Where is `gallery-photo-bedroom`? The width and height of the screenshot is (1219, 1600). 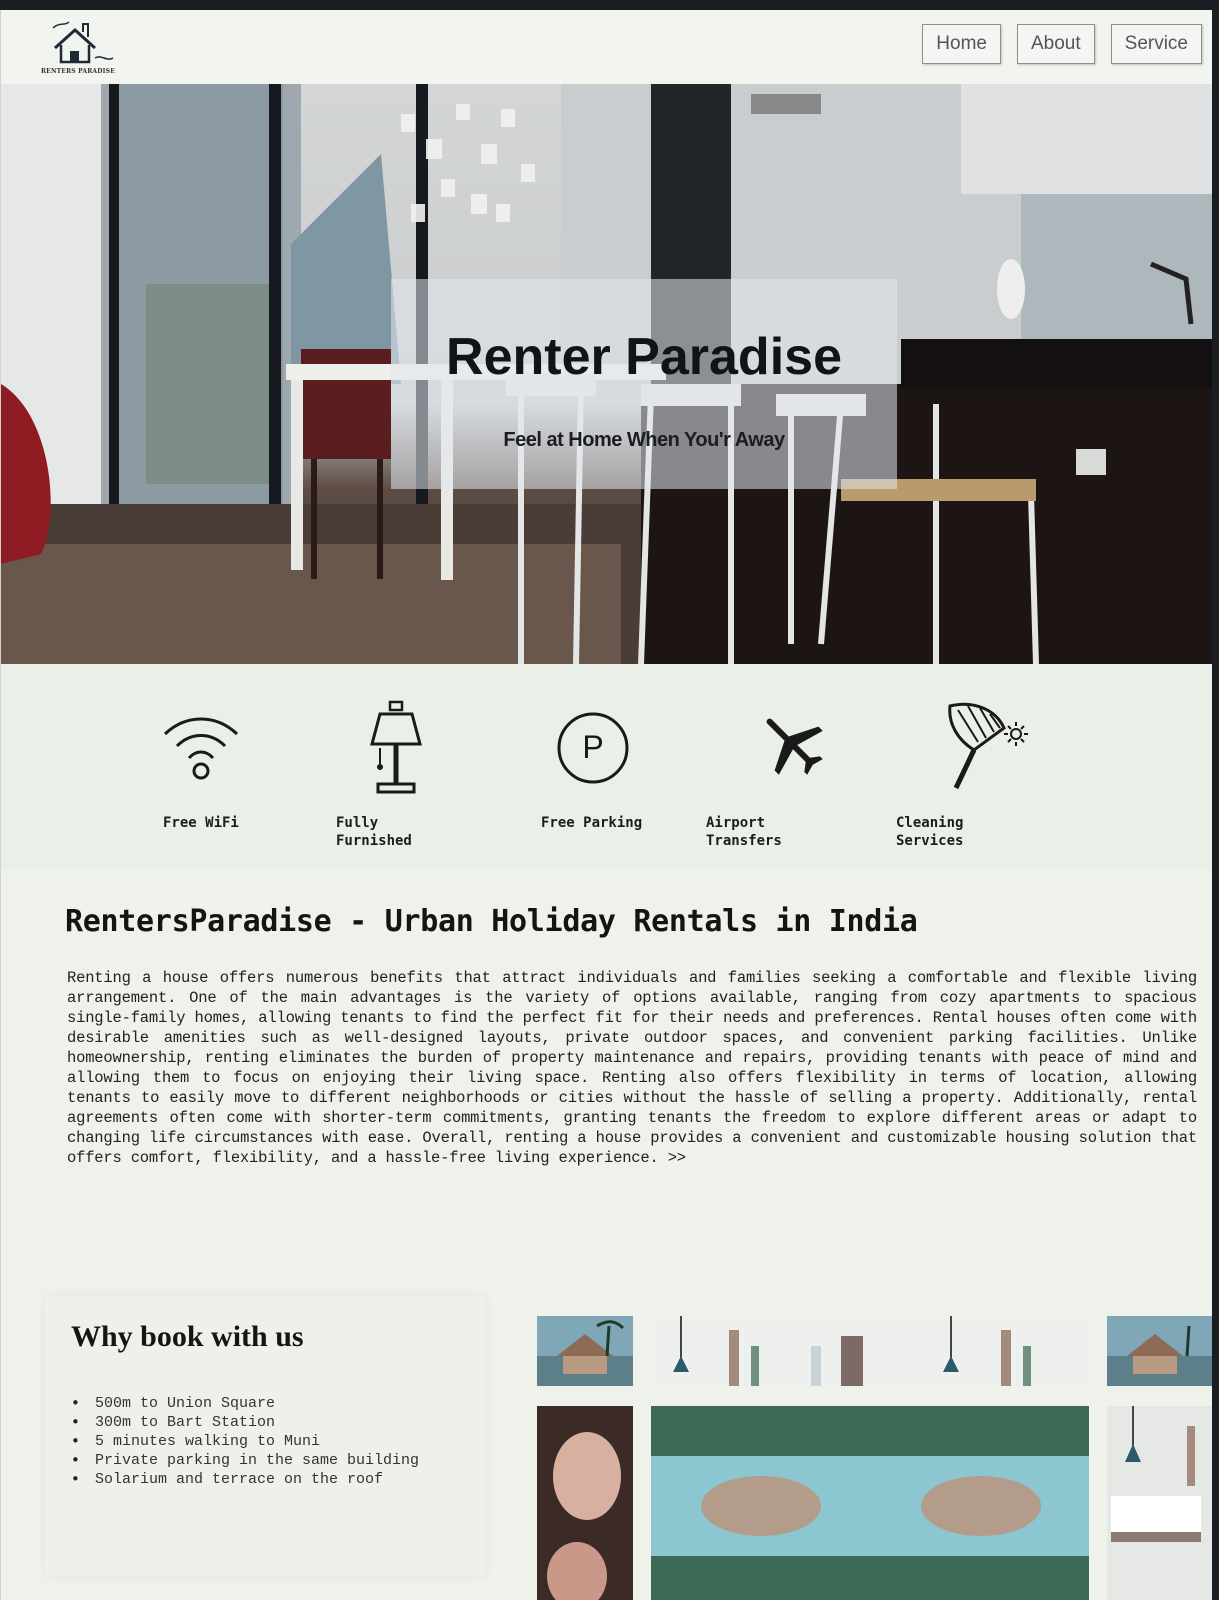
gallery-photo-bedroom is located at coordinates (1159, 1503).